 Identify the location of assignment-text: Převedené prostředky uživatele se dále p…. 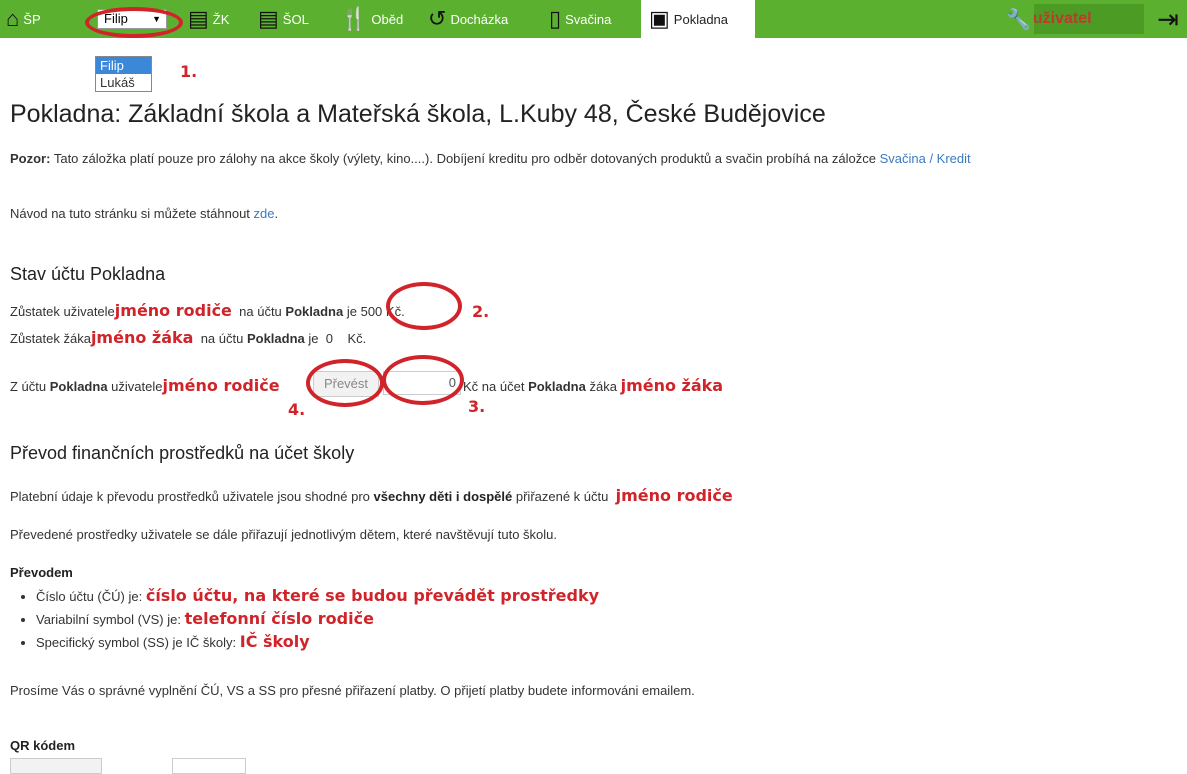
(283, 534).